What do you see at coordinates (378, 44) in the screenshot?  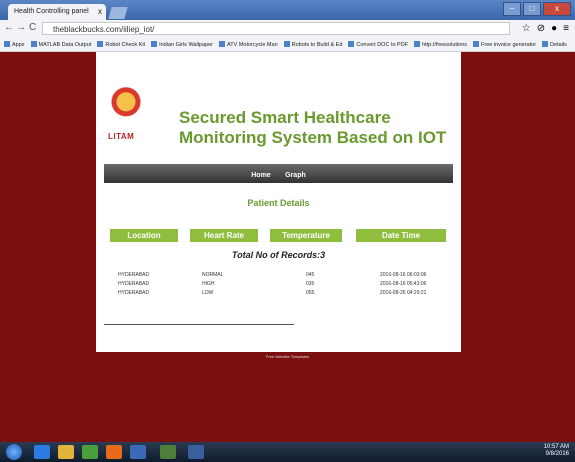 I see `bookmark-item: Convert DOC to PDF` at bounding box center [378, 44].